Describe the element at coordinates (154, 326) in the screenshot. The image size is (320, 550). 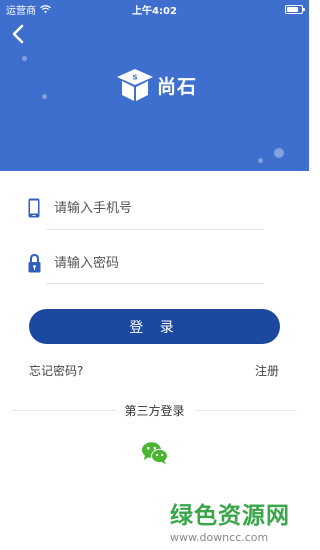
I see `login-button: 登 录` at that location.